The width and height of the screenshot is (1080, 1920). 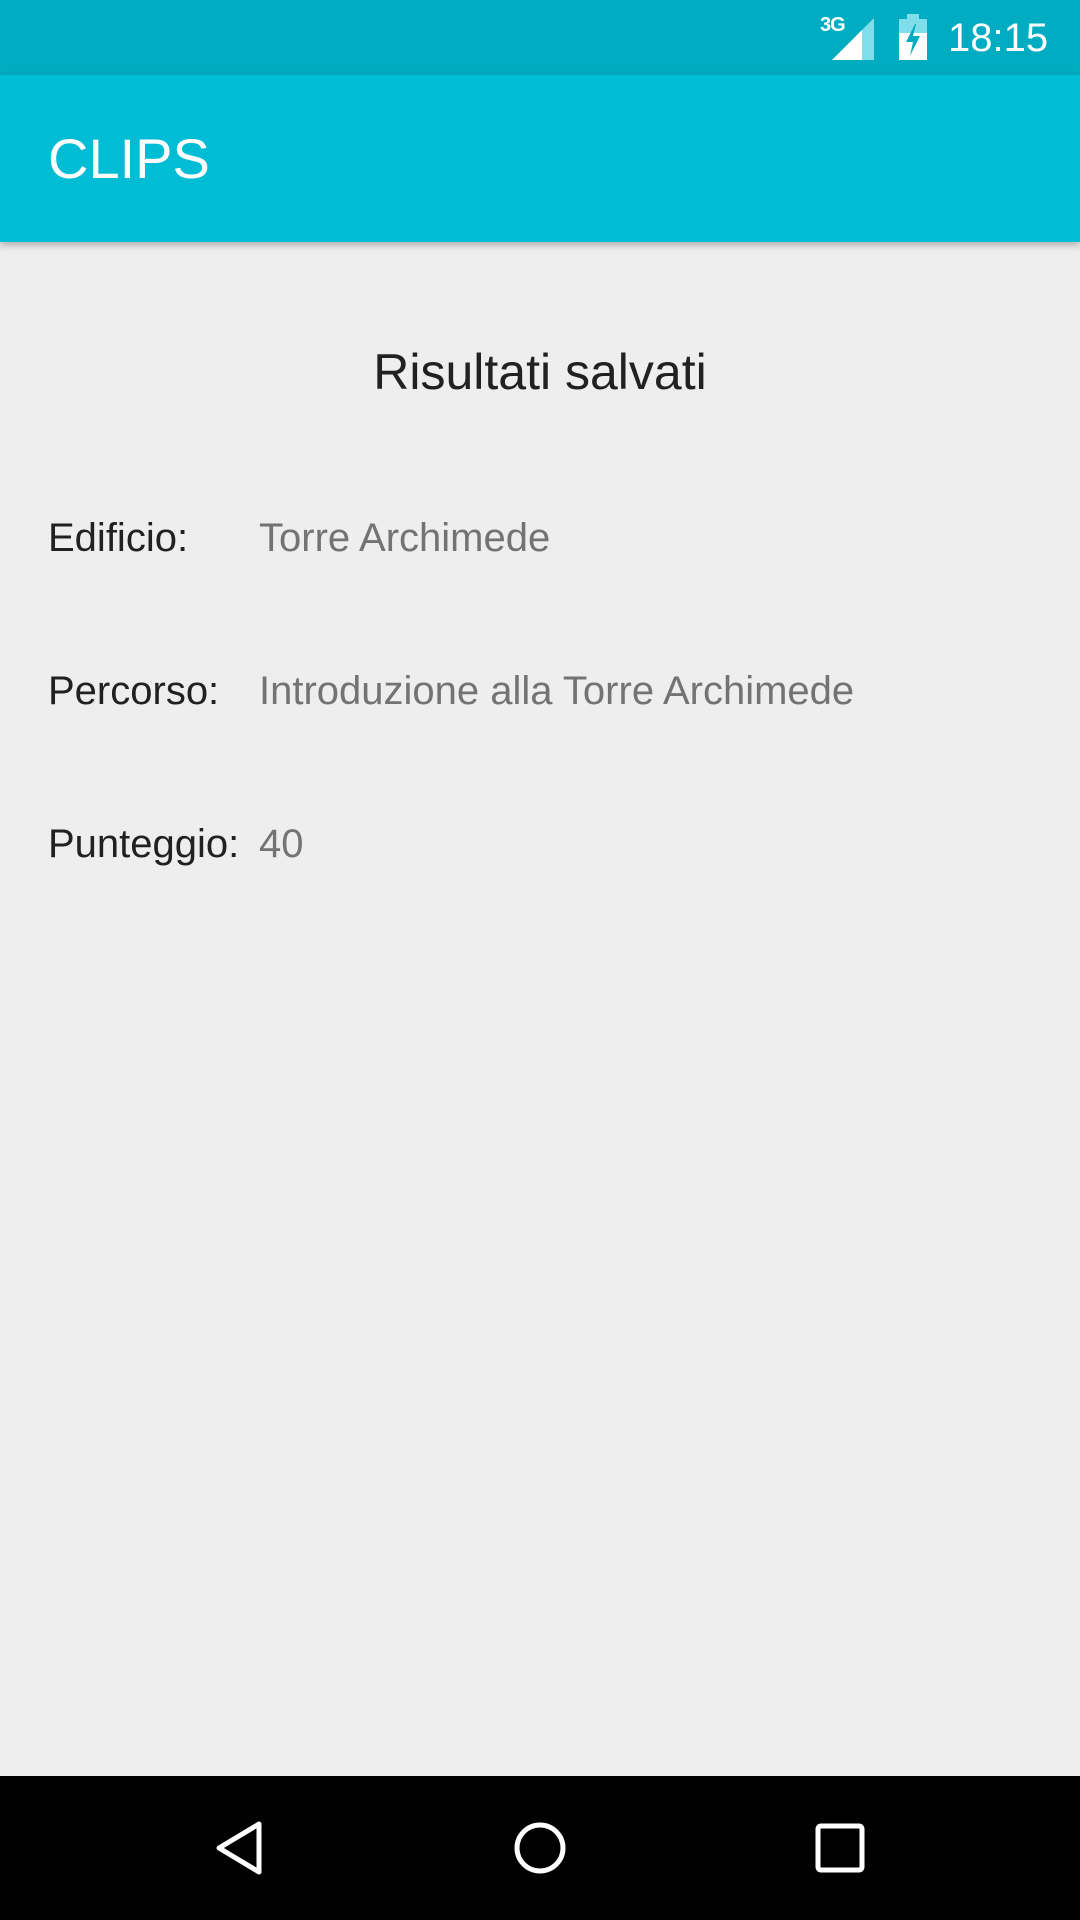 I want to click on score-value: 40, so click(x=281, y=844).